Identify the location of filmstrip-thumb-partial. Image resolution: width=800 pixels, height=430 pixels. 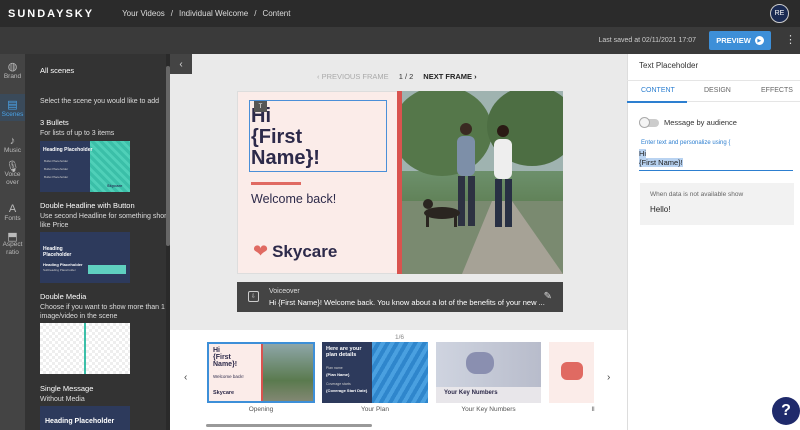
(571, 372).